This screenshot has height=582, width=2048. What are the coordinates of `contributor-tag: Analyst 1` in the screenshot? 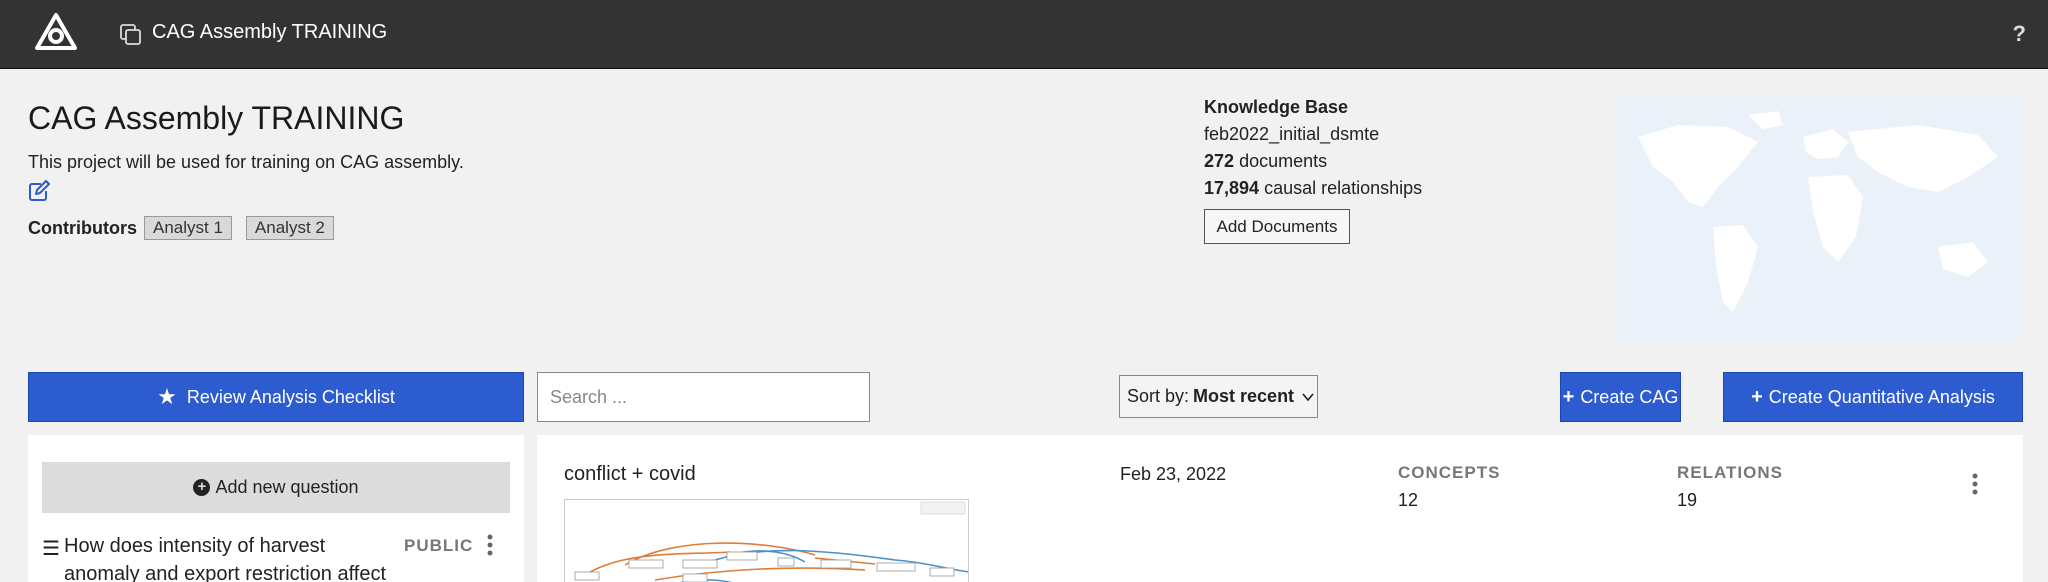 It's located at (187, 228).